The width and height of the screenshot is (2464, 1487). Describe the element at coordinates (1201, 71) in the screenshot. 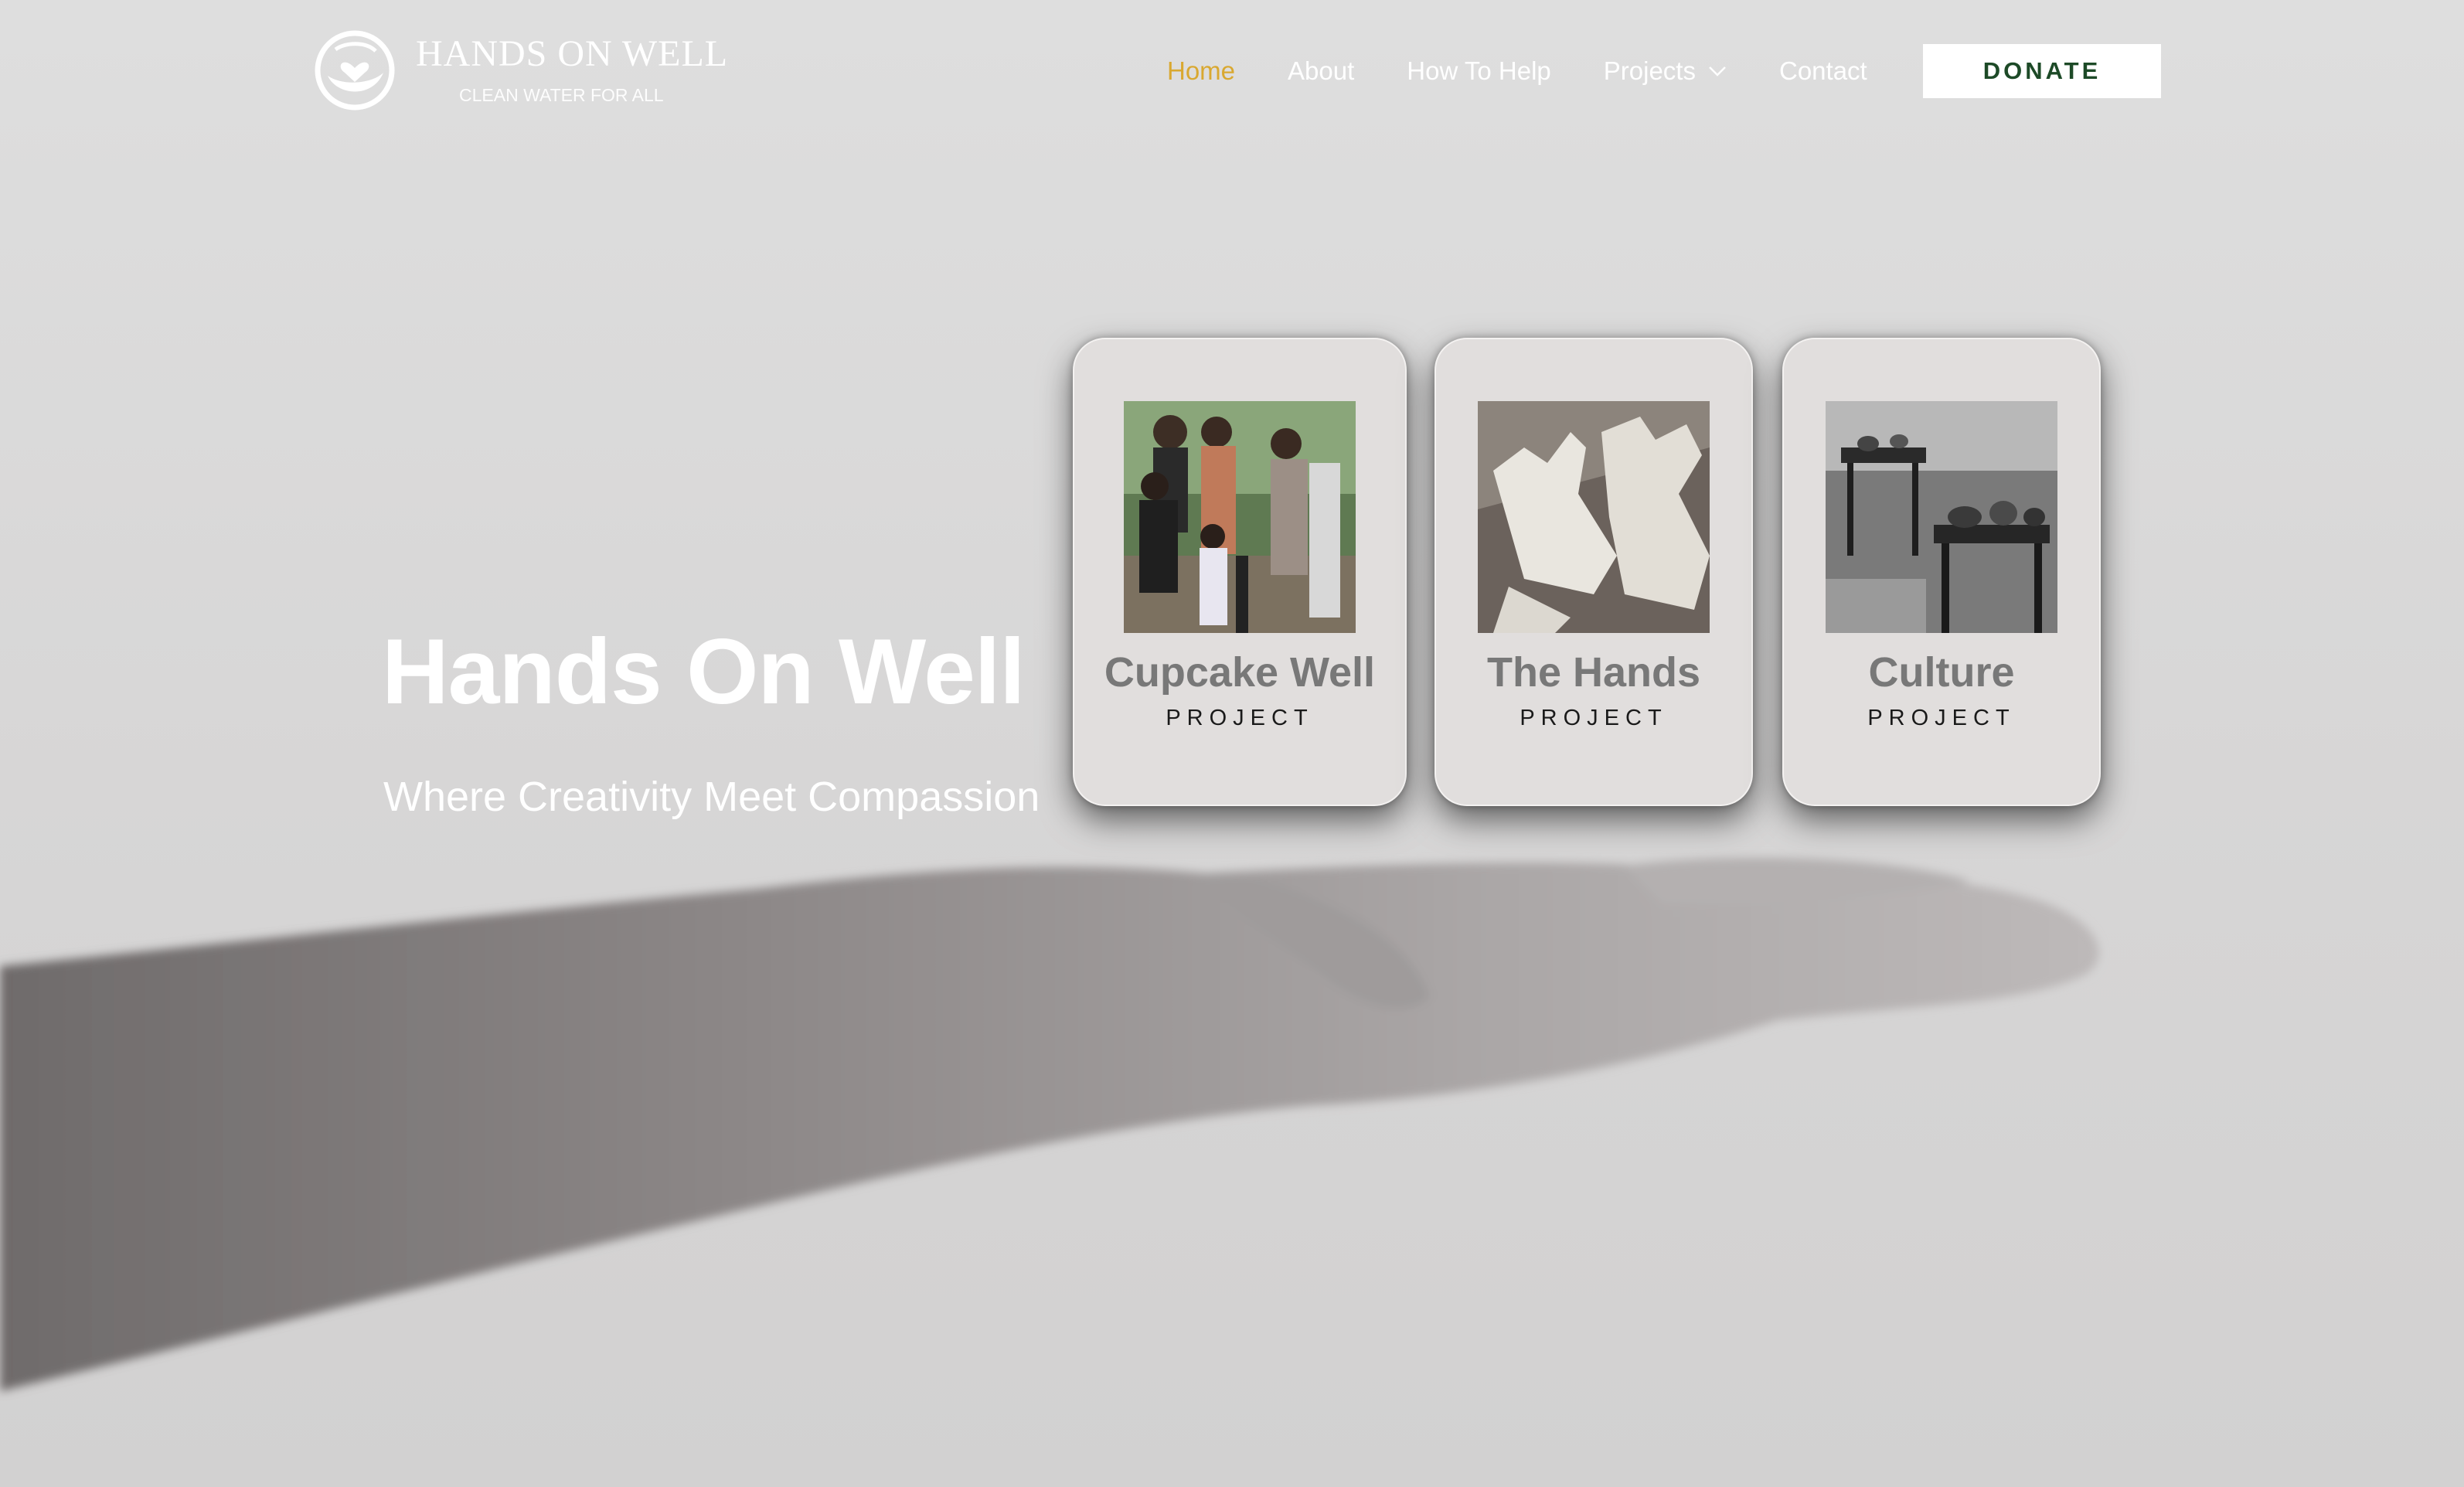

I see `nav-item-home: Home` at that location.